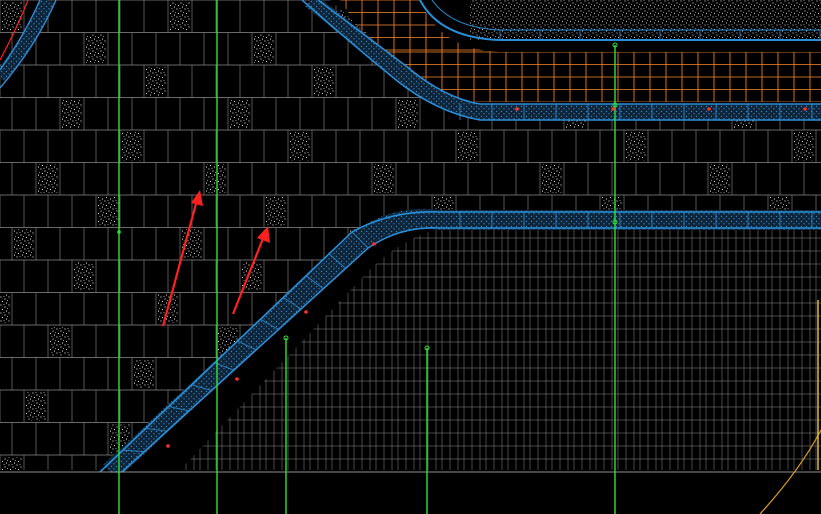 The width and height of the screenshot is (821, 514). I want to click on guide-node, so click(119, 232).